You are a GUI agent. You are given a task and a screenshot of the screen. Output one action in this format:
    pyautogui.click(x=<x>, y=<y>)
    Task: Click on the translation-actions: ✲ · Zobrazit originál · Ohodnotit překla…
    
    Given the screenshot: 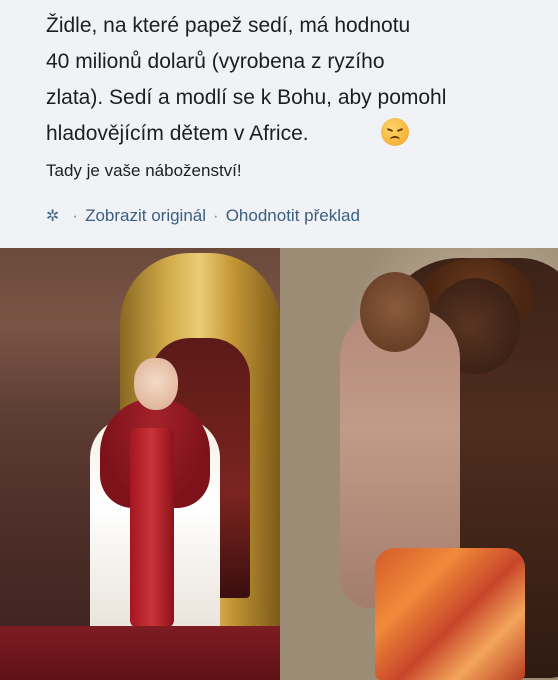 What is the action you would take?
    pyautogui.click(x=203, y=216)
    